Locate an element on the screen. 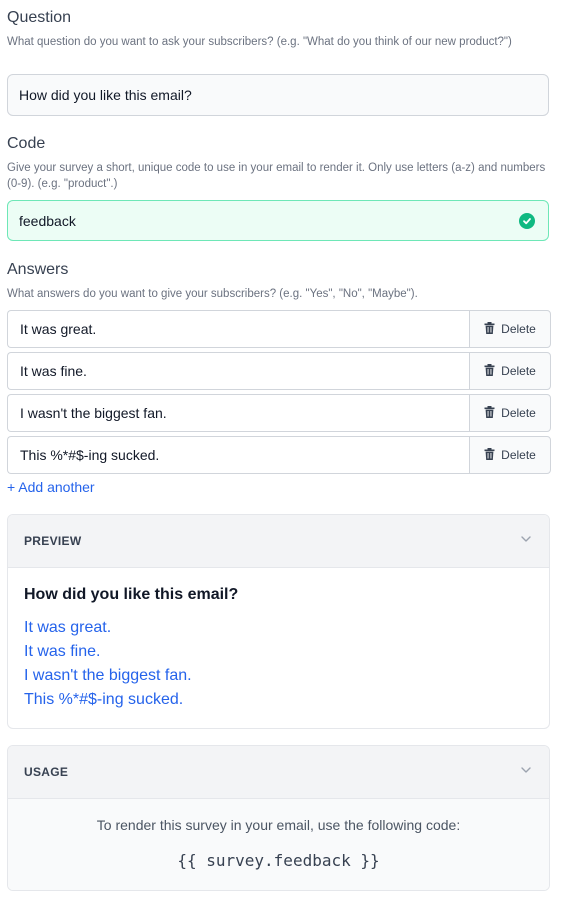  preview-answer-link: It was great. is located at coordinates (278, 628).